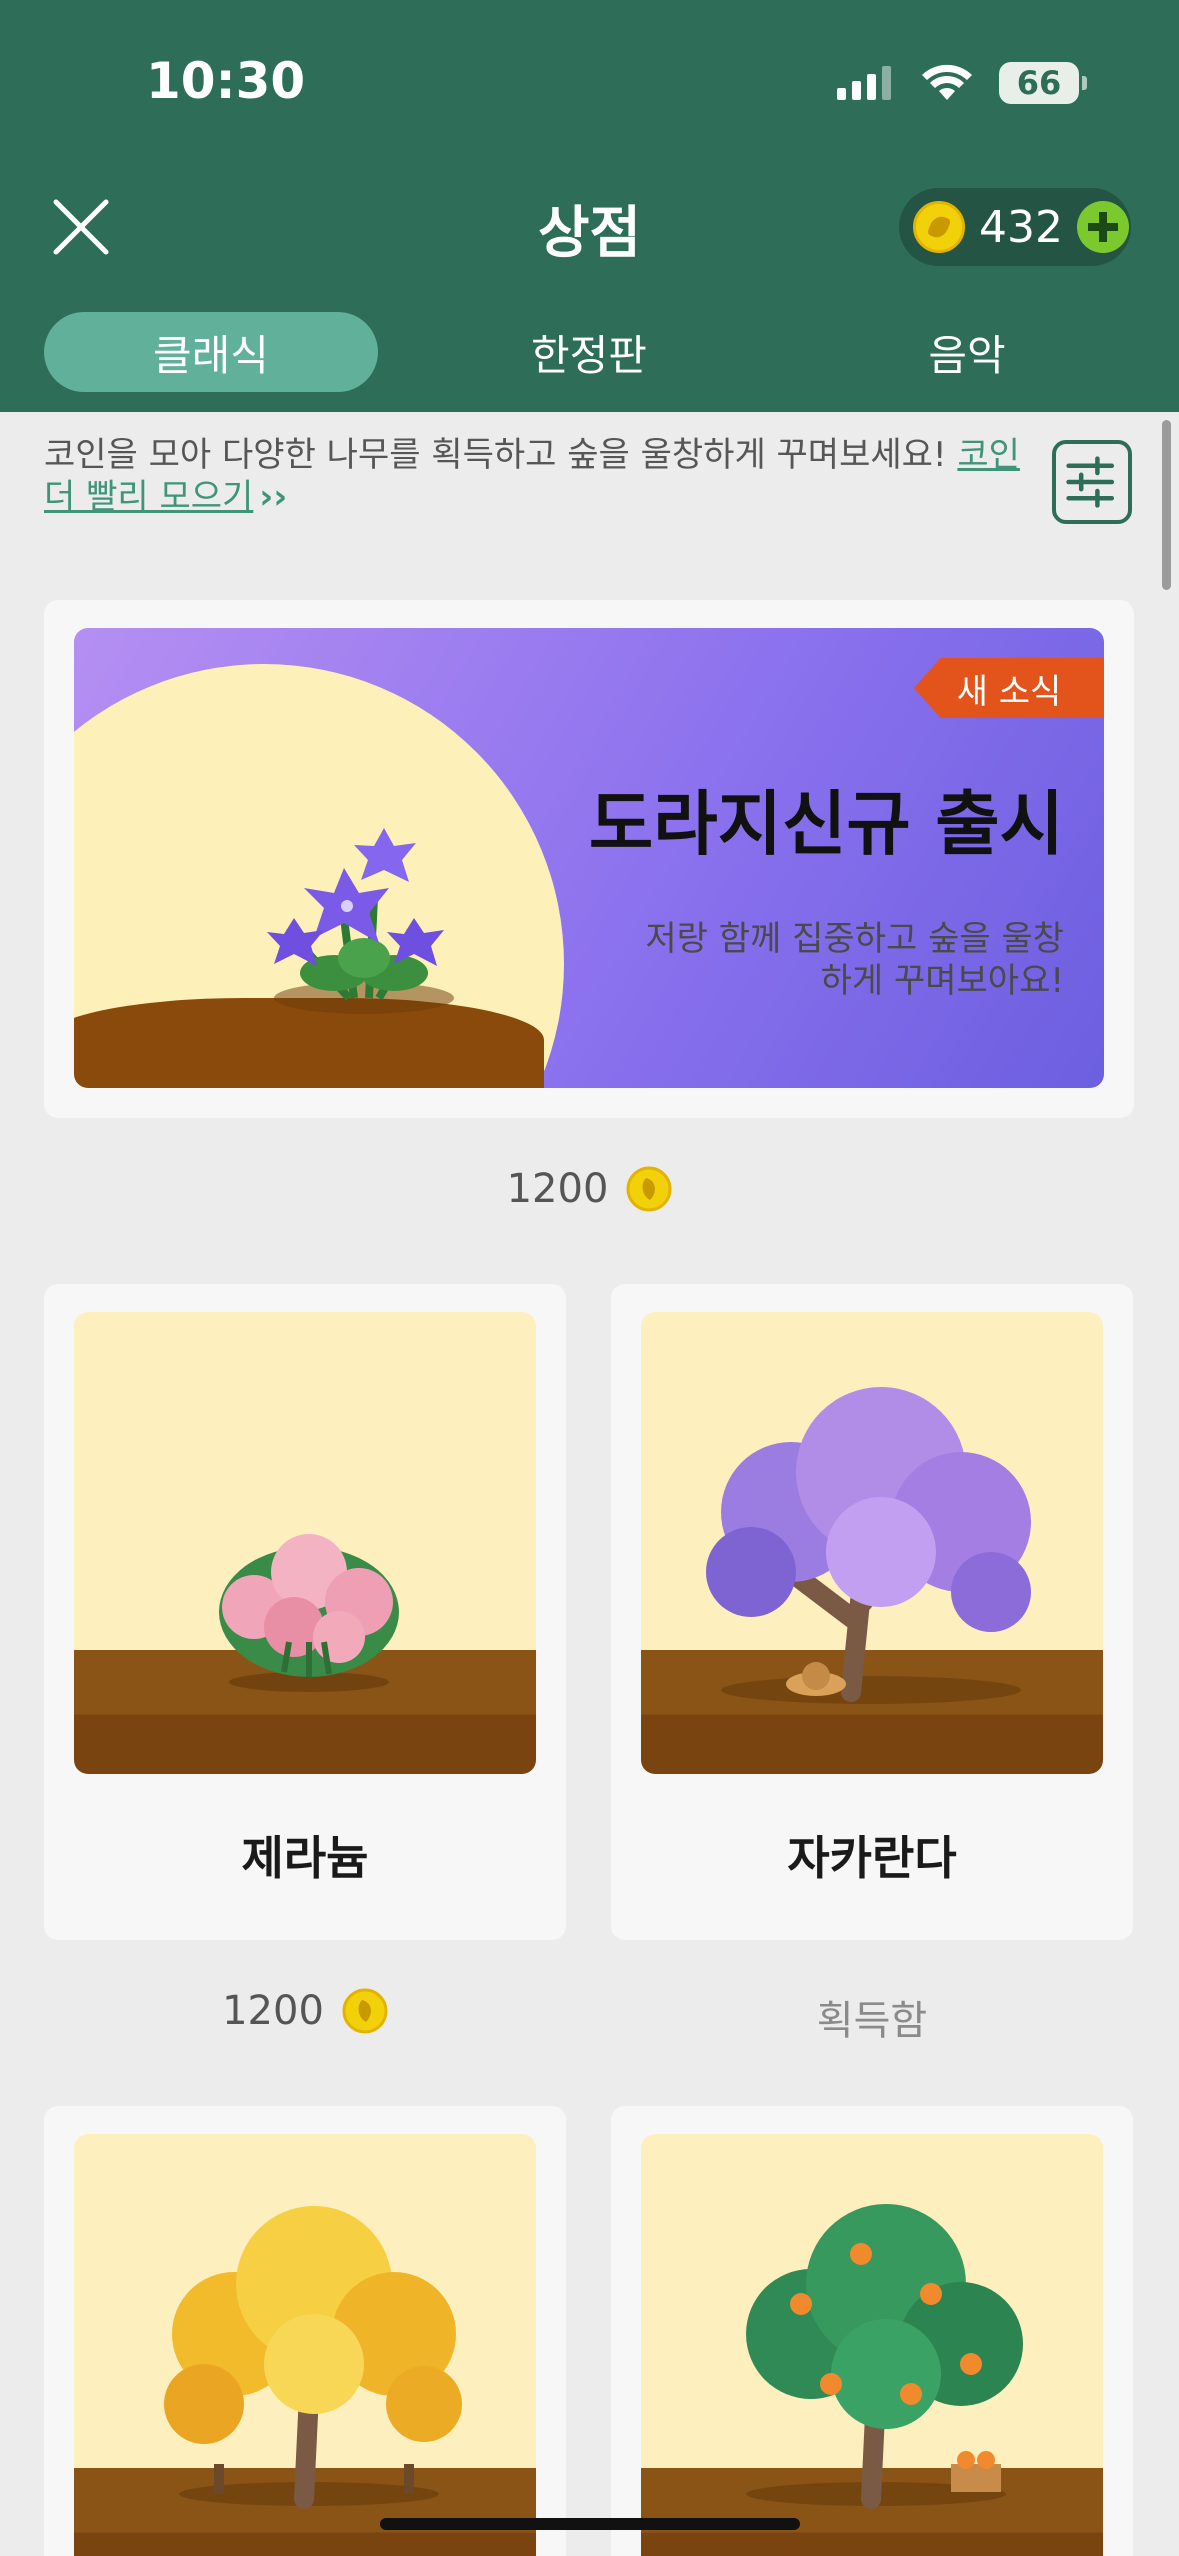 This screenshot has height=2556, width=1179. What do you see at coordinates (872, 2021) in the screenshot?
I see `owned-label: 획득함` at bounding box center [872, 2021].